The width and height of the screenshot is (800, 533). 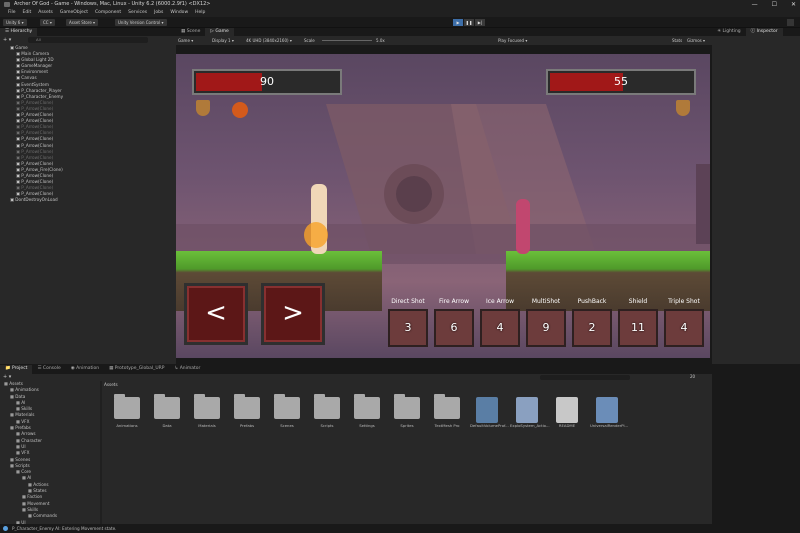 What do you see at coordinates (7, 40) in the screenshot?
I see `add-icon: + ▾` at bounding box center [7, 40].